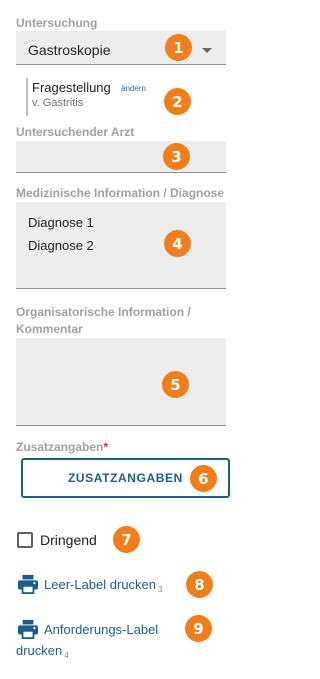  What do you see at coordinates (49, 329) in the screenshot?
I see `kommentar-label-line2: Kommentar` at bounding box center [49, 329].